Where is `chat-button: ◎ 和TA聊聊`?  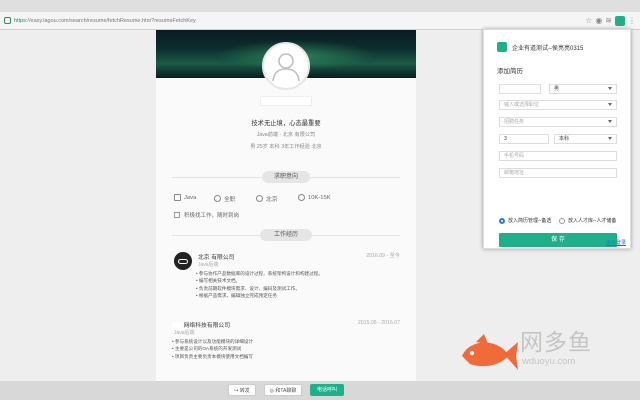 chat-button: ◎ 和TA聊聊 is located at coordinates (283, 390).